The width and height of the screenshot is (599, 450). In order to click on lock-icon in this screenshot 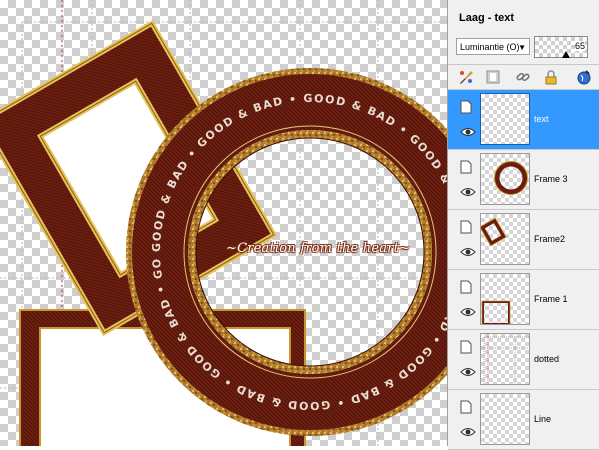, I will do `click(551, 77)`.